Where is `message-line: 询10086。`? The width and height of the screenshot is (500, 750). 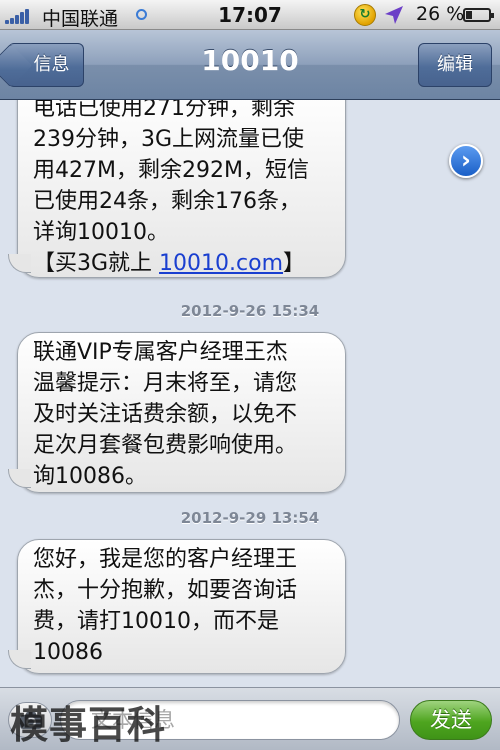
message-line: 询10086。 is located at coordinates (90, 476).